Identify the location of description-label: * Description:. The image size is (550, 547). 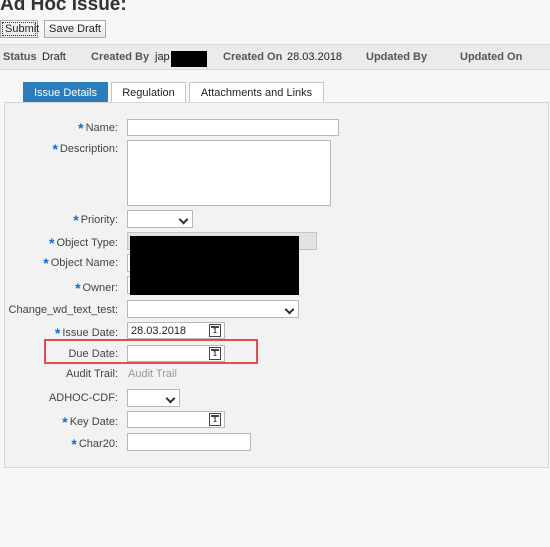
(85, 149).